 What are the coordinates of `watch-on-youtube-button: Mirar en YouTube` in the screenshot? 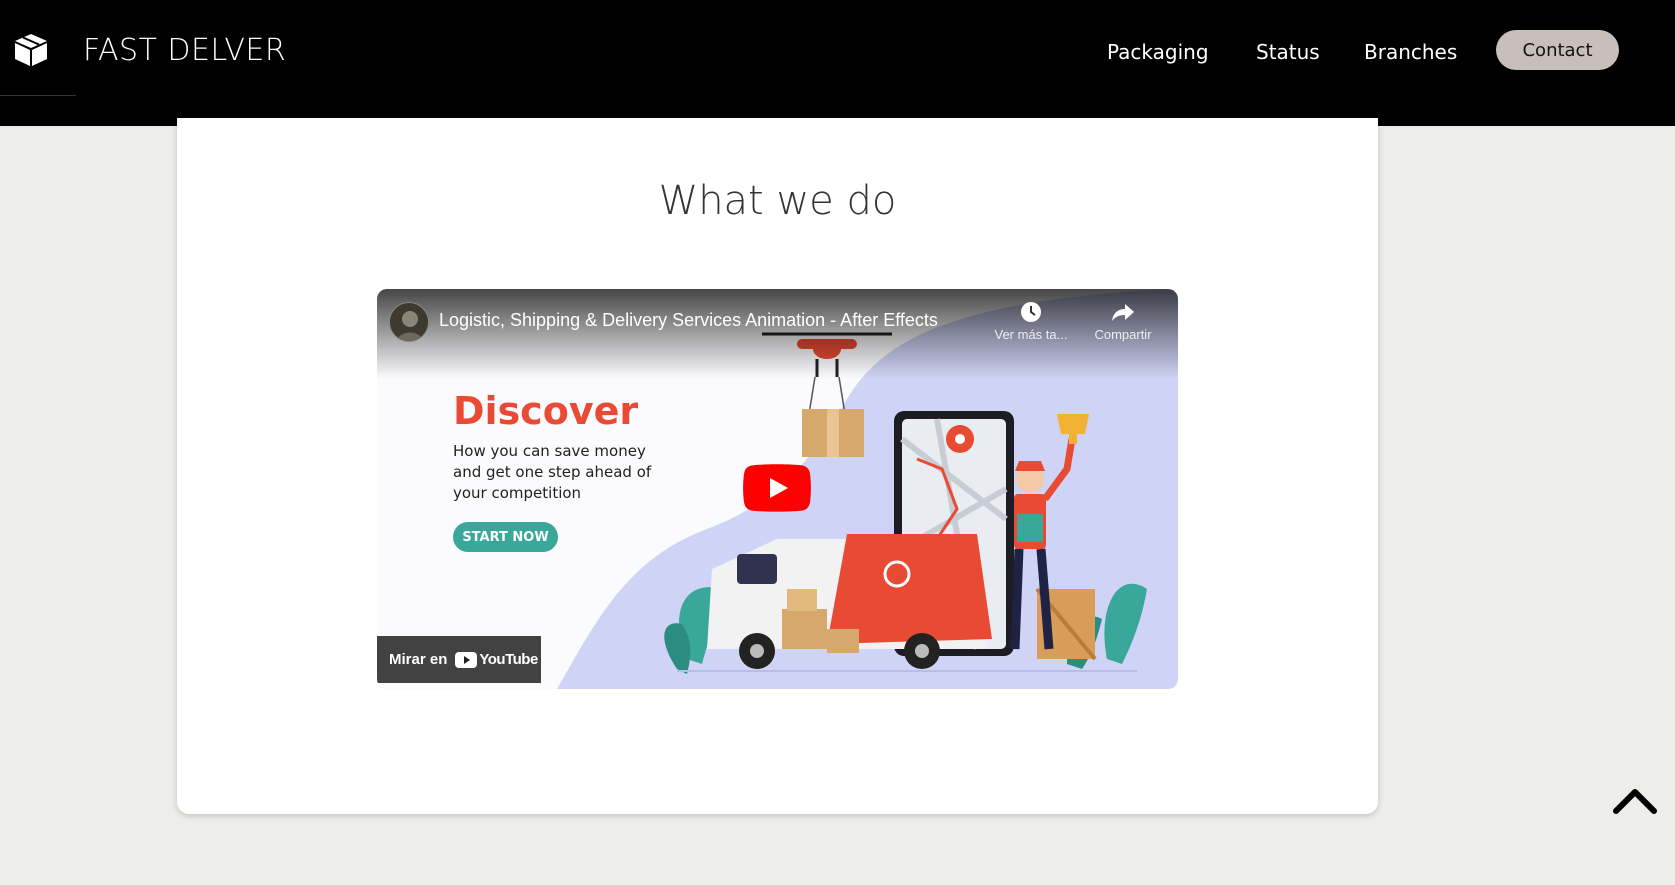 It's located at (459, 659).